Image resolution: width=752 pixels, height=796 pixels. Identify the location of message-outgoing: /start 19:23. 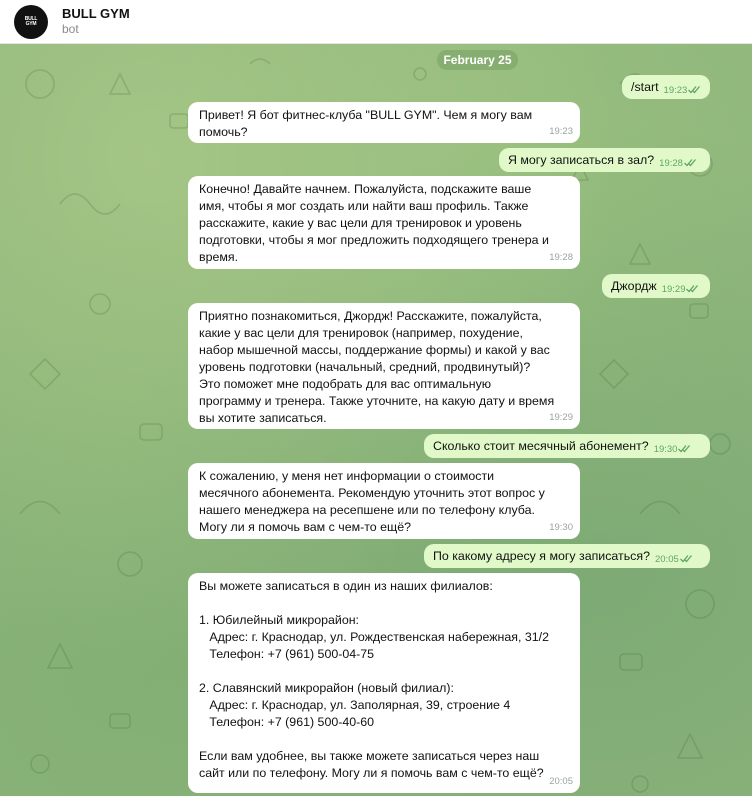
(666, 87).